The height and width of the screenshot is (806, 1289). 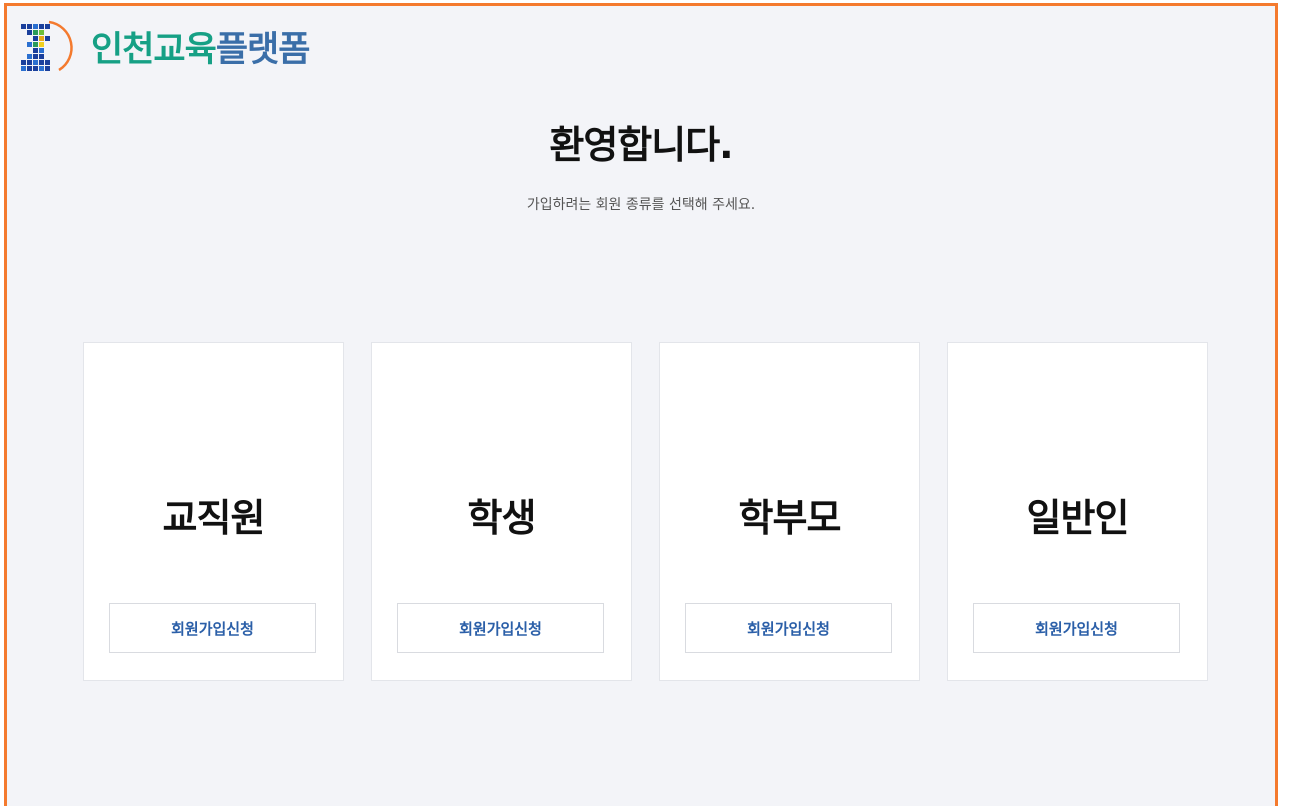 What do you see at coordinates (641, 145) in the screenshot?
I see `page-title: 환영합니다.` at bounding box center [641, 145].